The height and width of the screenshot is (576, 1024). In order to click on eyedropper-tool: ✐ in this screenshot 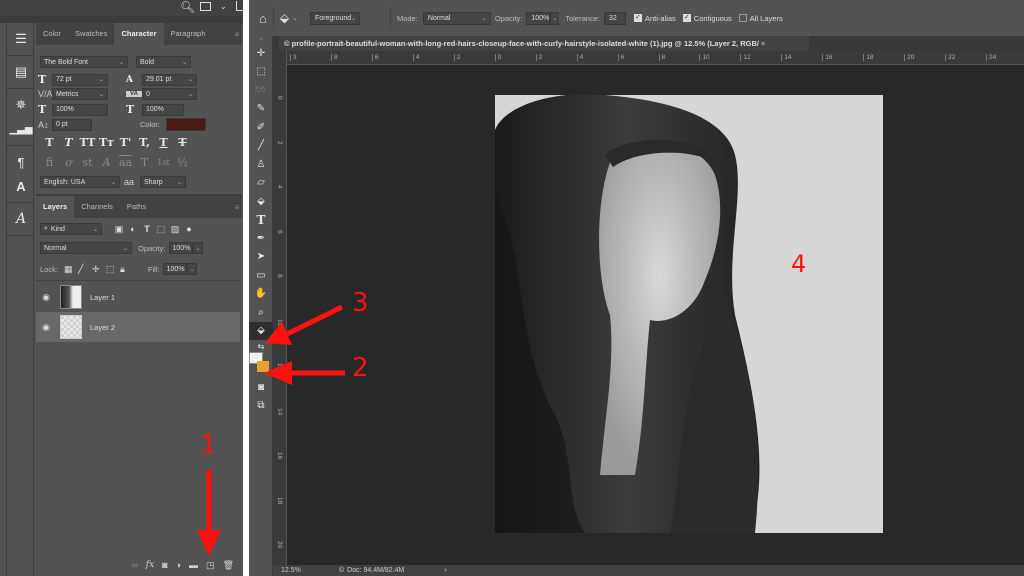, I will do `click(261, 127)`.